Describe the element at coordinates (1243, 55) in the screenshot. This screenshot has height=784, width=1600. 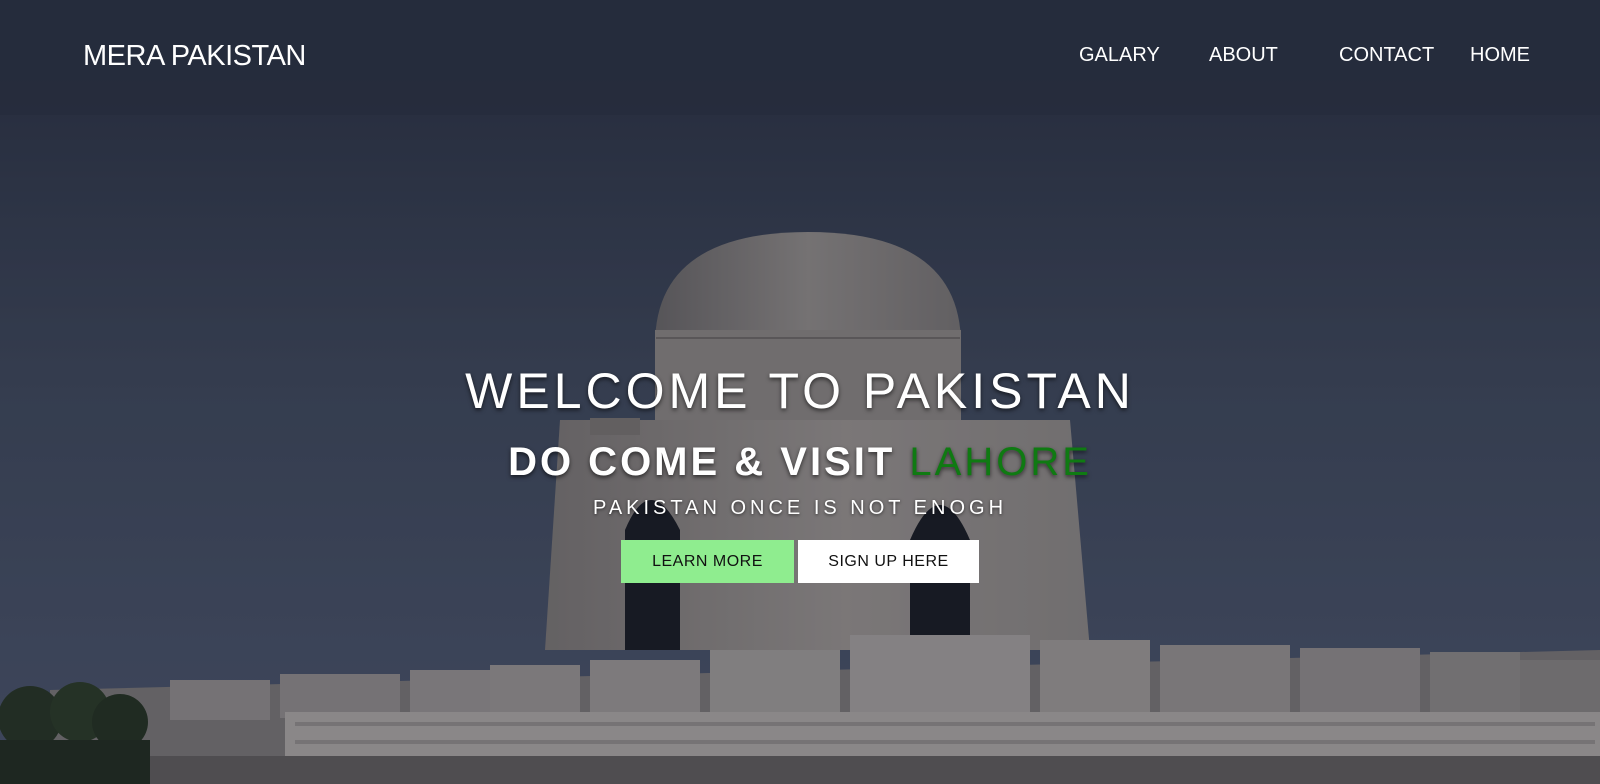
I see `nav-link-about: ABOUT` at that location.